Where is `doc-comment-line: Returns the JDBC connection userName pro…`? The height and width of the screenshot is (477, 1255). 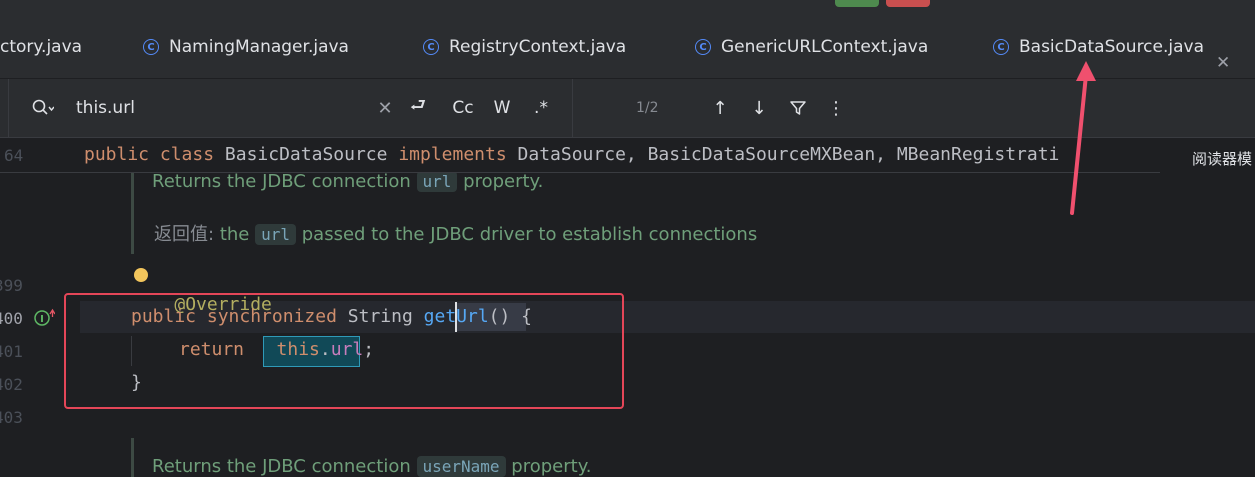
doc-comment-line: Returns the JDBC connection userName pro… is located at coordinates (372, 466).